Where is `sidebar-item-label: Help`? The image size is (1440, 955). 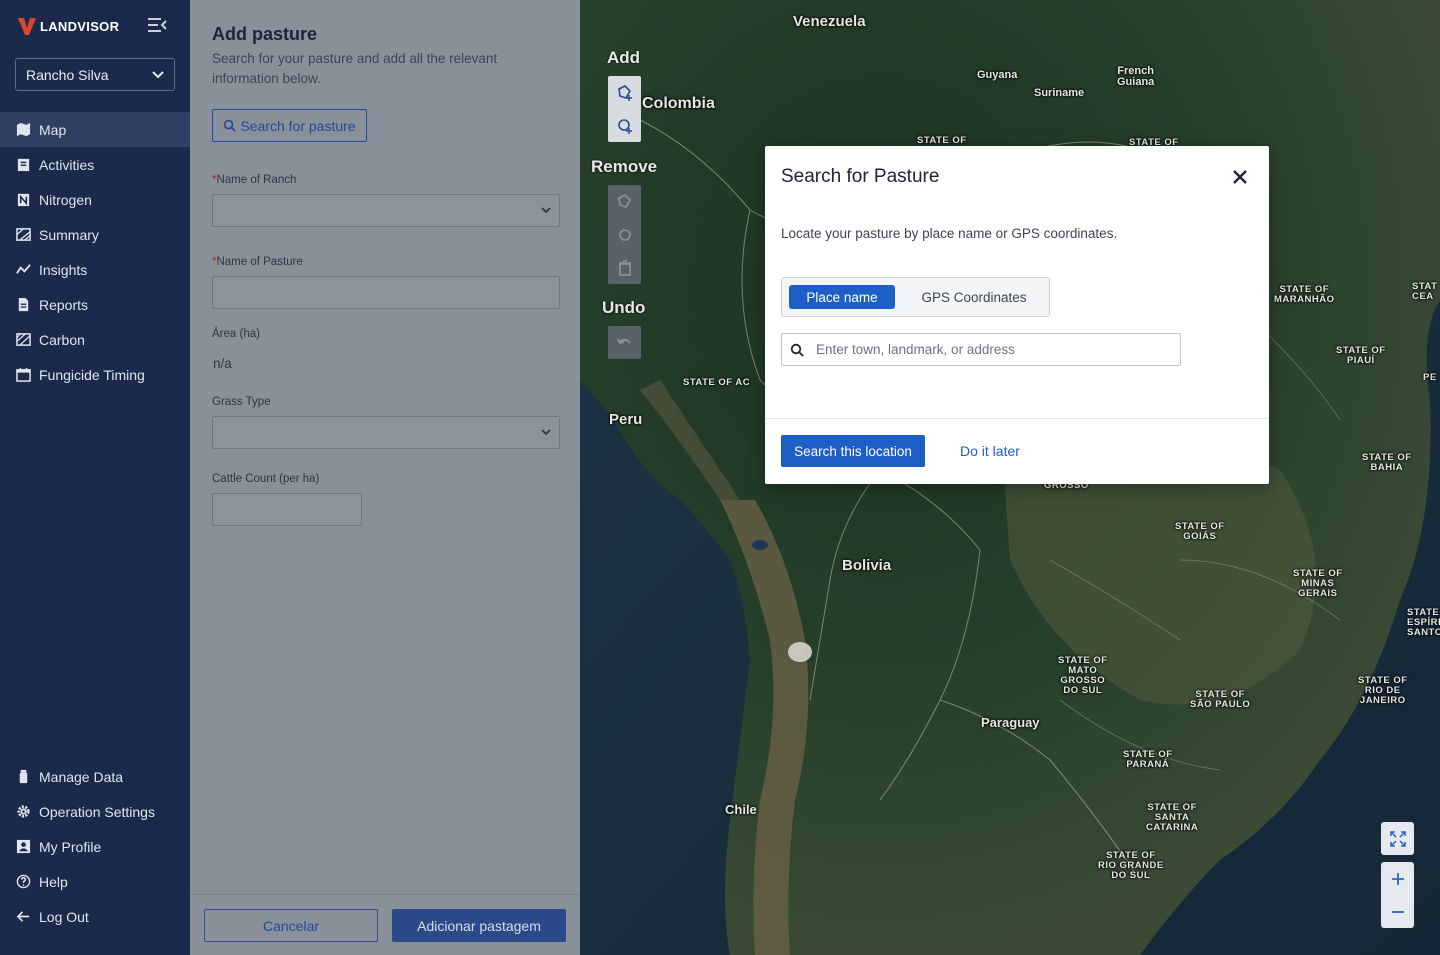 sidebar-item-label: Help is located at coordinates (53, 881).